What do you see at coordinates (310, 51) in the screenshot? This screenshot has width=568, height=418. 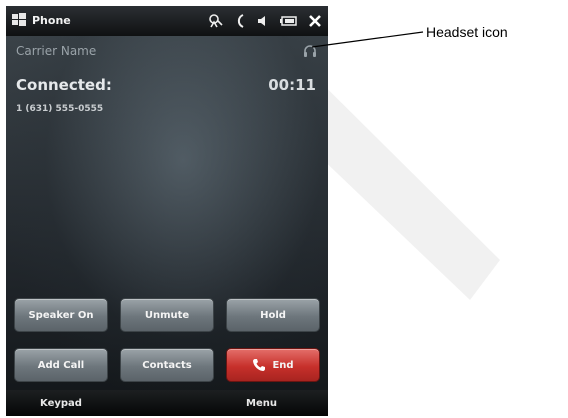 I see `headset-icon` at bounding box center [310, 51].